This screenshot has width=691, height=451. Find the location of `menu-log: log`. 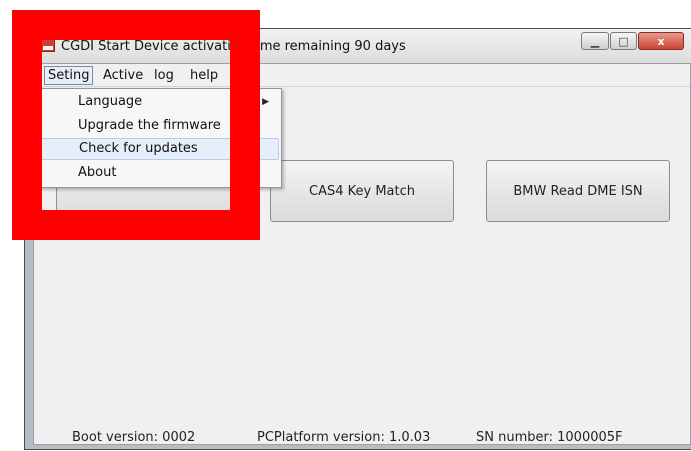

menu-log: log is located at coordinates (164, 75).